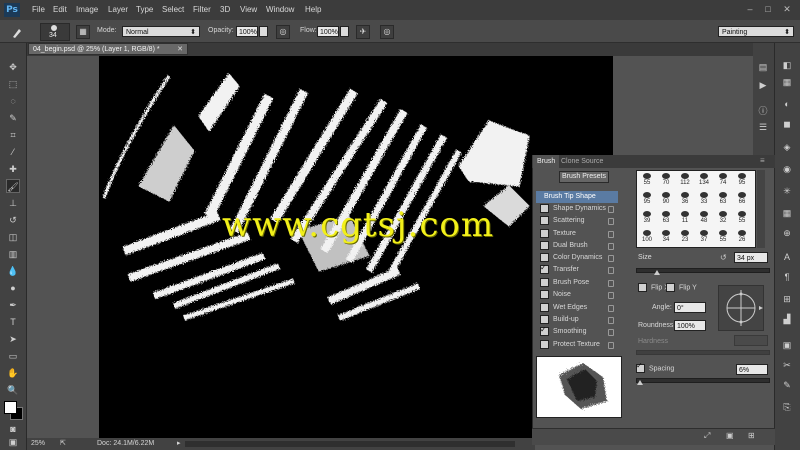 The image size is (800, 450). I want to click on brush-tip-cell: 26, so click(742, 237).